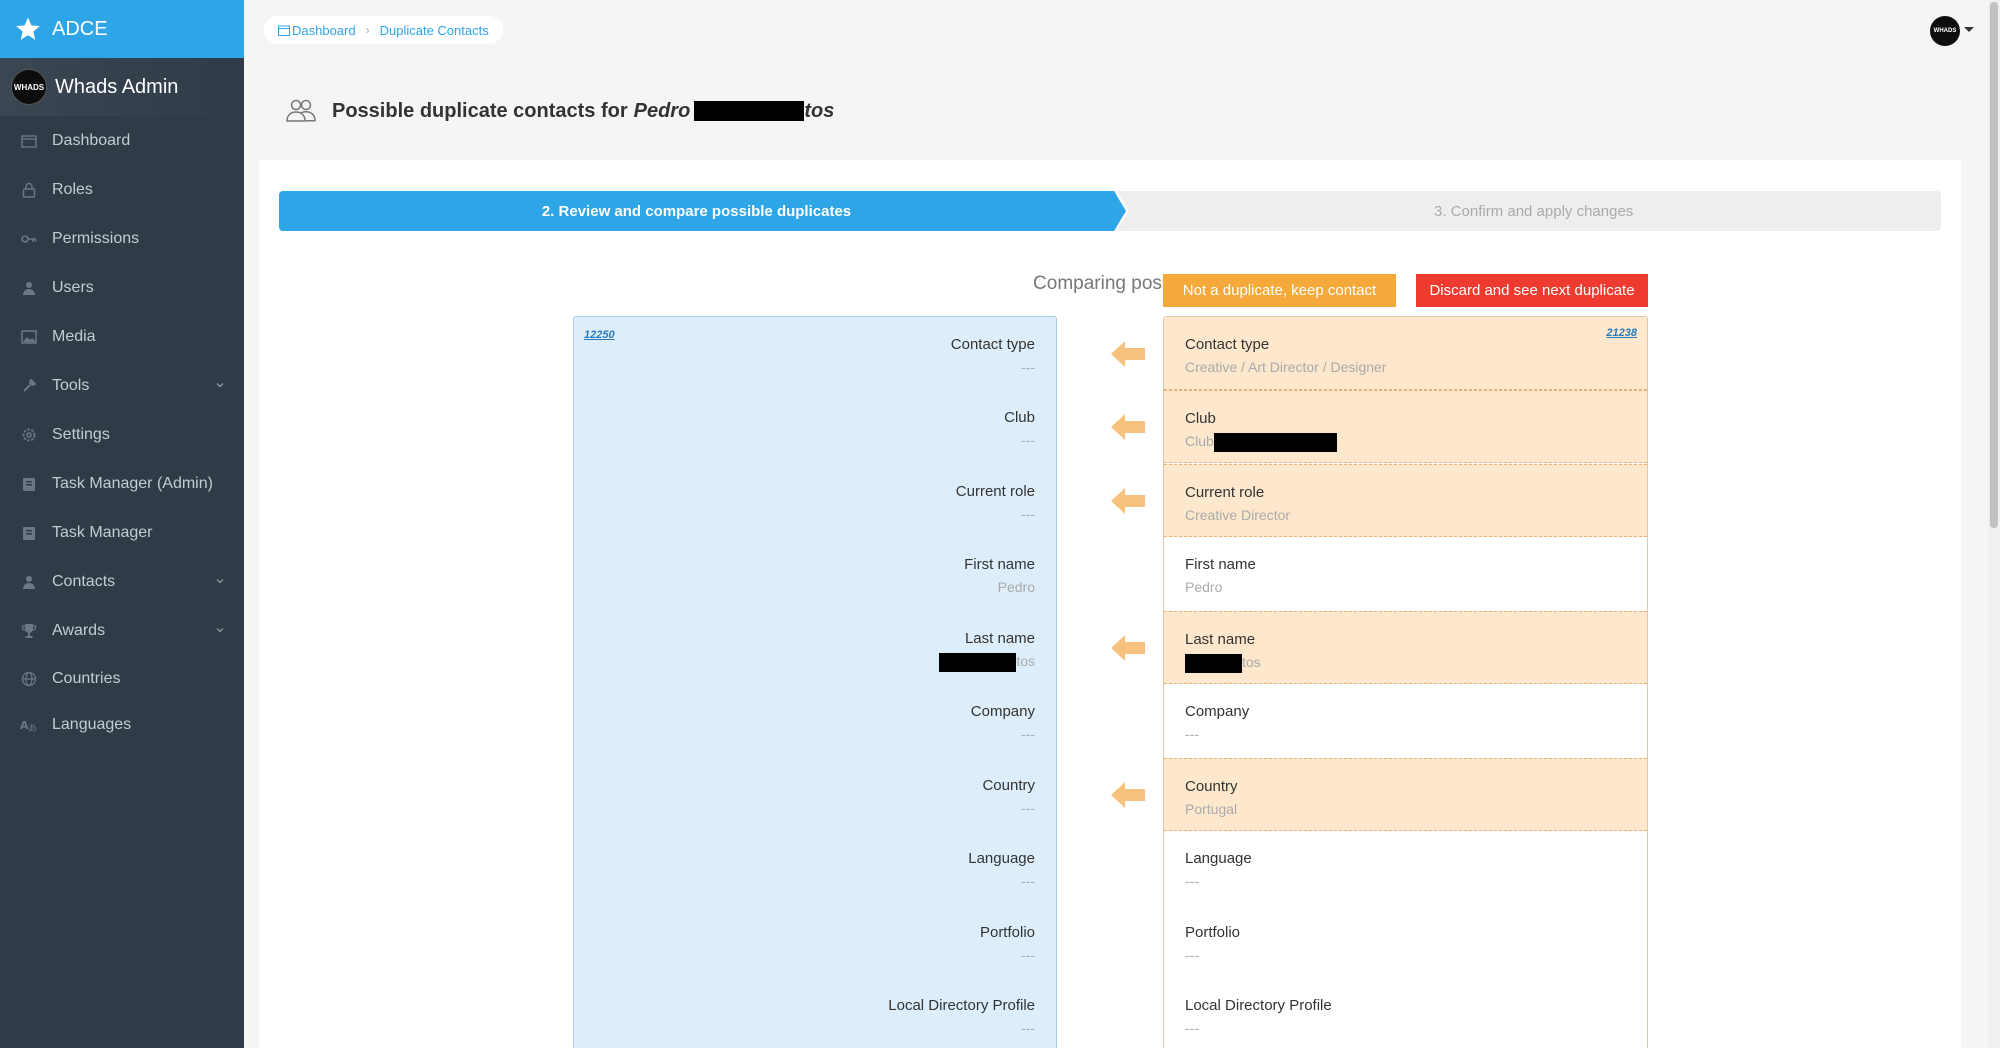 The width and height of the screenshot is (2000, 1048). What do you see at coordinates (1128, 648) in the screenshot?
I see `copy-arrow-last-name-icon` at bounding box center [1128, 648].